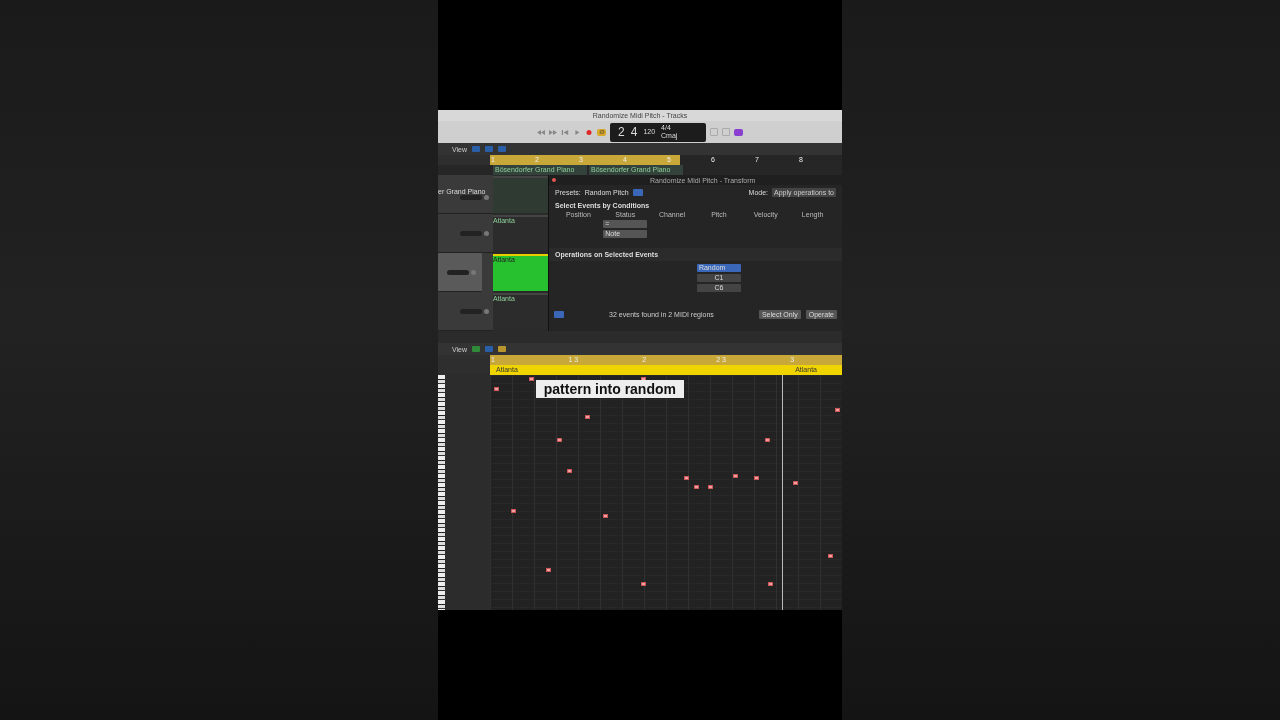 The image size is (1280, 720). I want to click on fast-forward-icon, so click(553, 132).